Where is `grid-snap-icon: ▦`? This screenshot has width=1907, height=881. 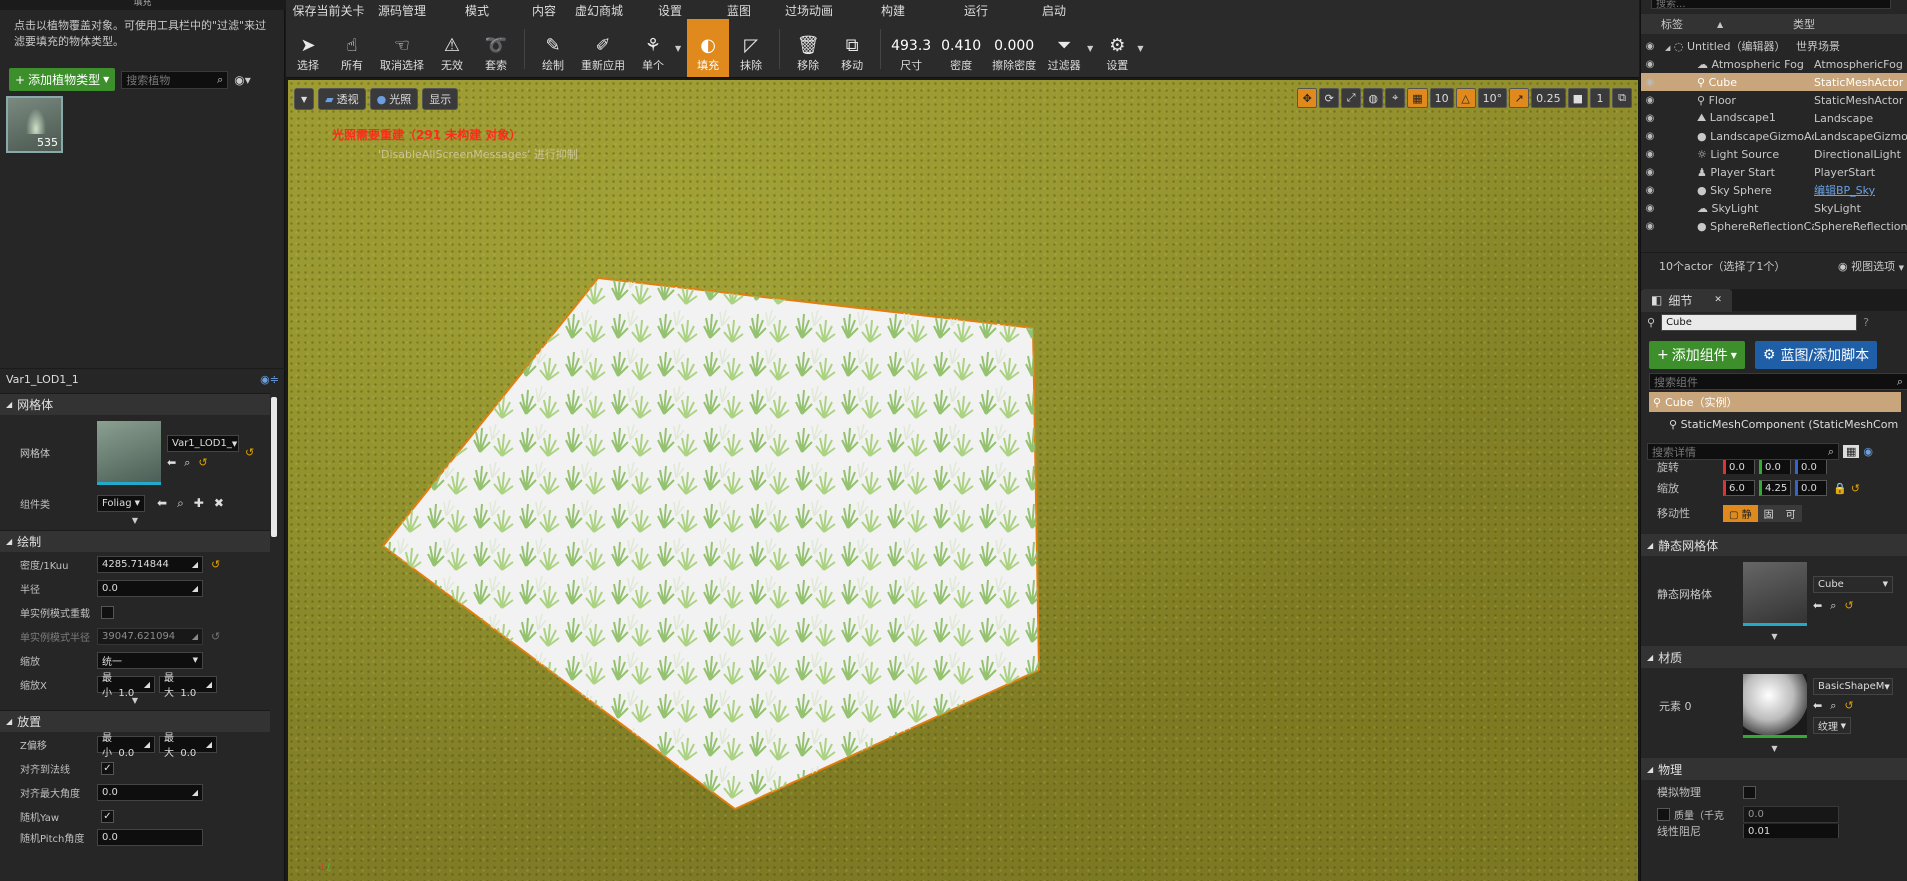
grid-snap-icon: ▦ is located at coordinates (1417, 98).